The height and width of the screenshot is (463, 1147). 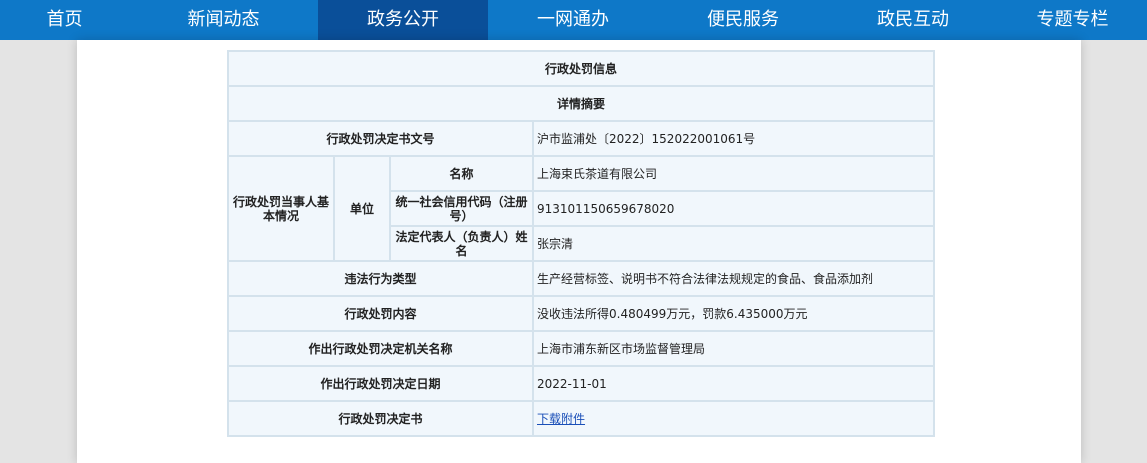 I want to click on authority-value: 上海市浦东新区市场监督管理局, so click(x=733, y=348).